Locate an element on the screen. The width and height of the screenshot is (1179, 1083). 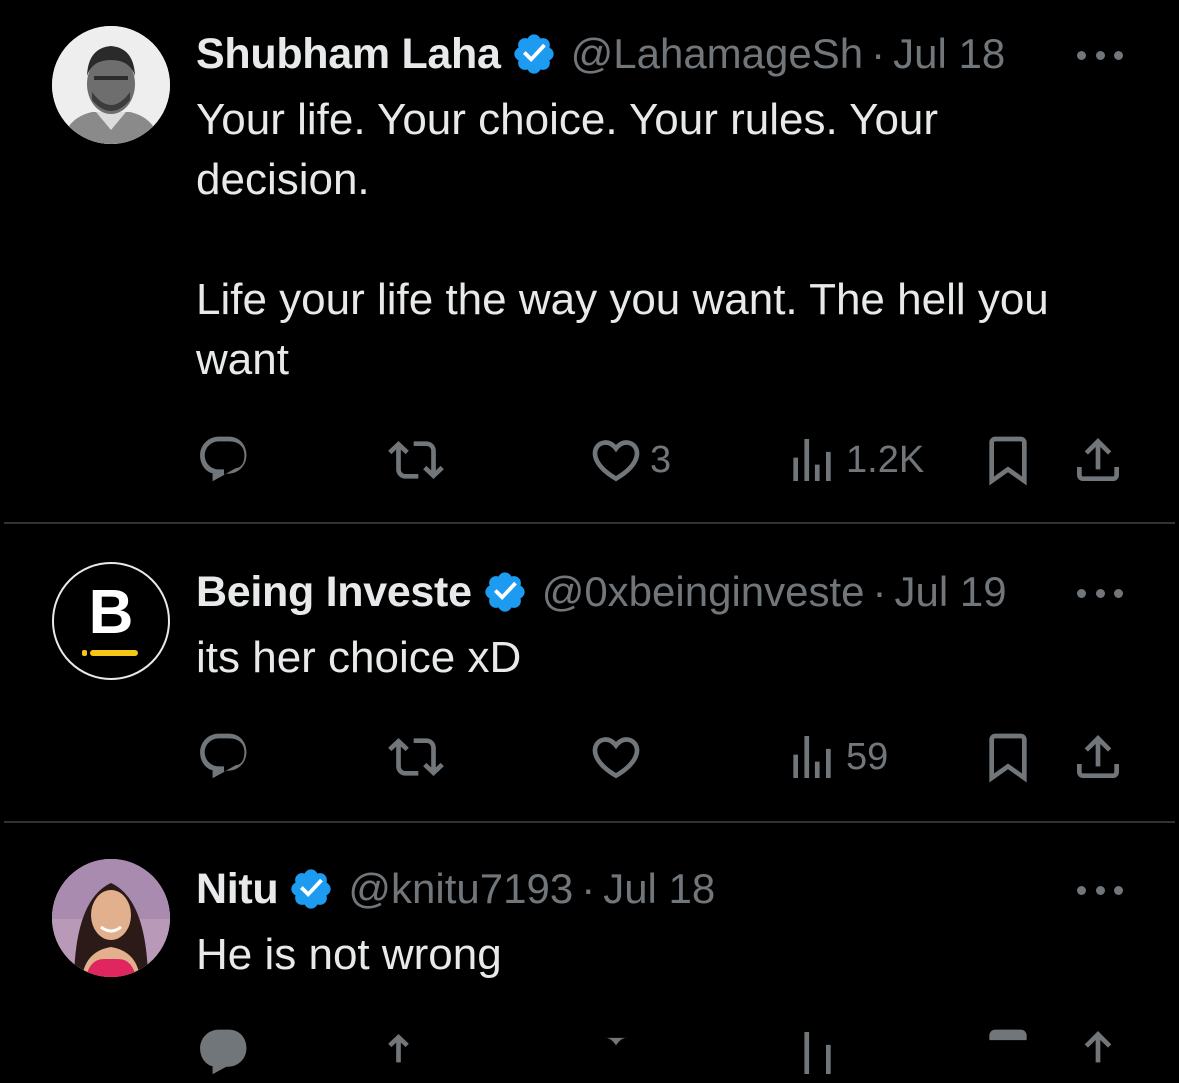
logo-letter: B is located at coordinates (111, 612).